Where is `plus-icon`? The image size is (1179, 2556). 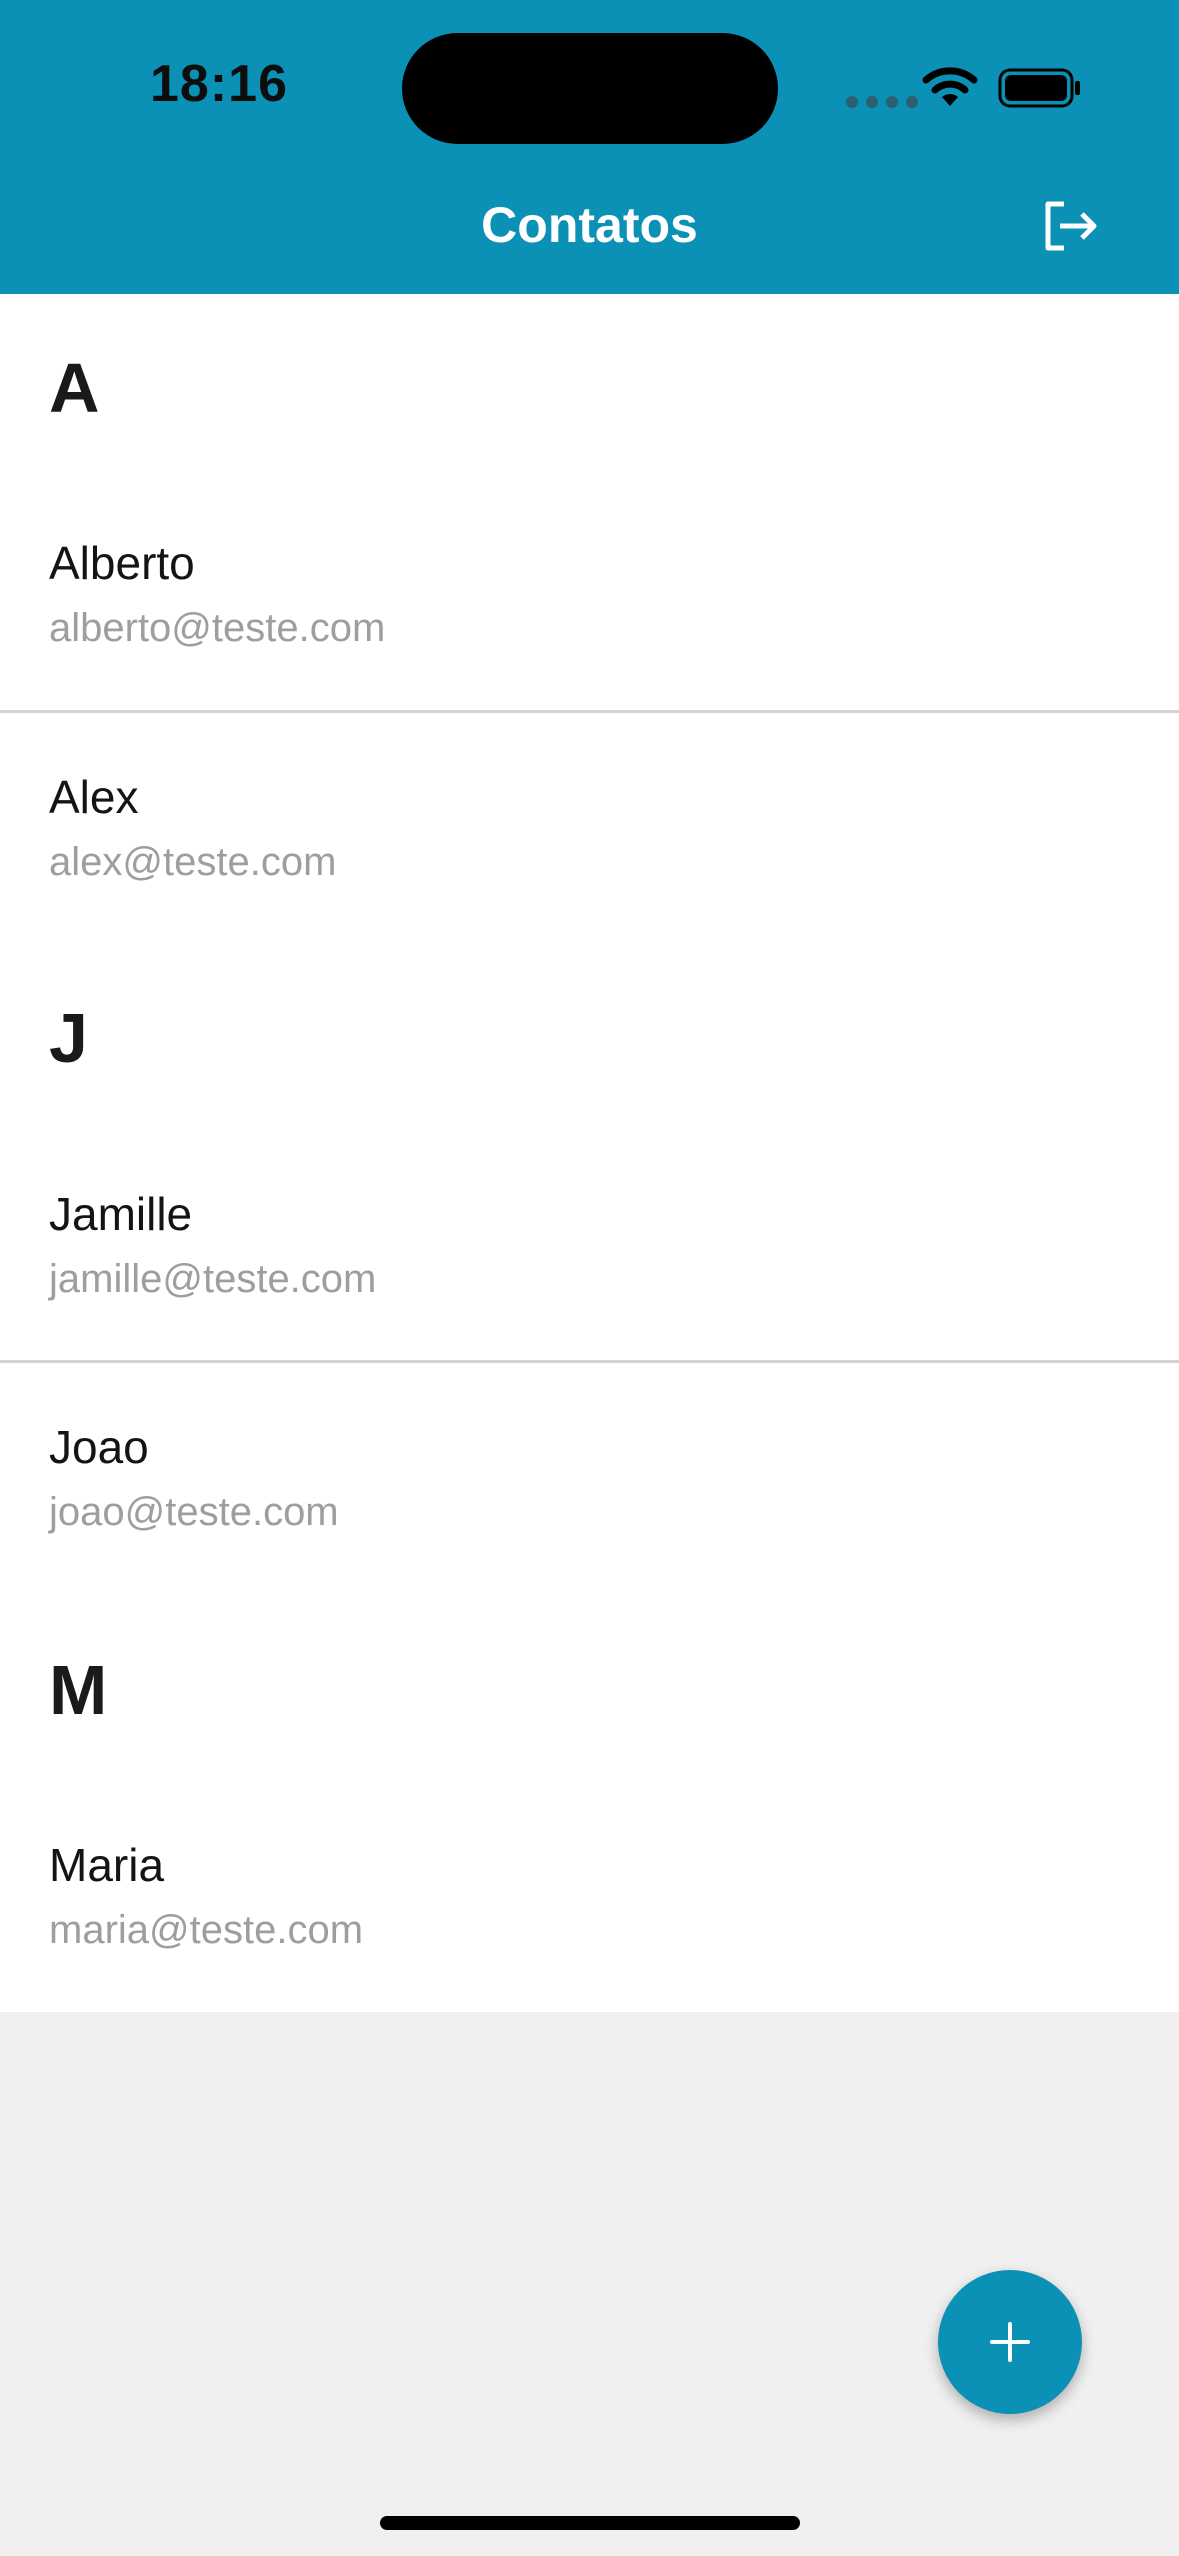 plus-icon is located at coordinates (1010, 2342).